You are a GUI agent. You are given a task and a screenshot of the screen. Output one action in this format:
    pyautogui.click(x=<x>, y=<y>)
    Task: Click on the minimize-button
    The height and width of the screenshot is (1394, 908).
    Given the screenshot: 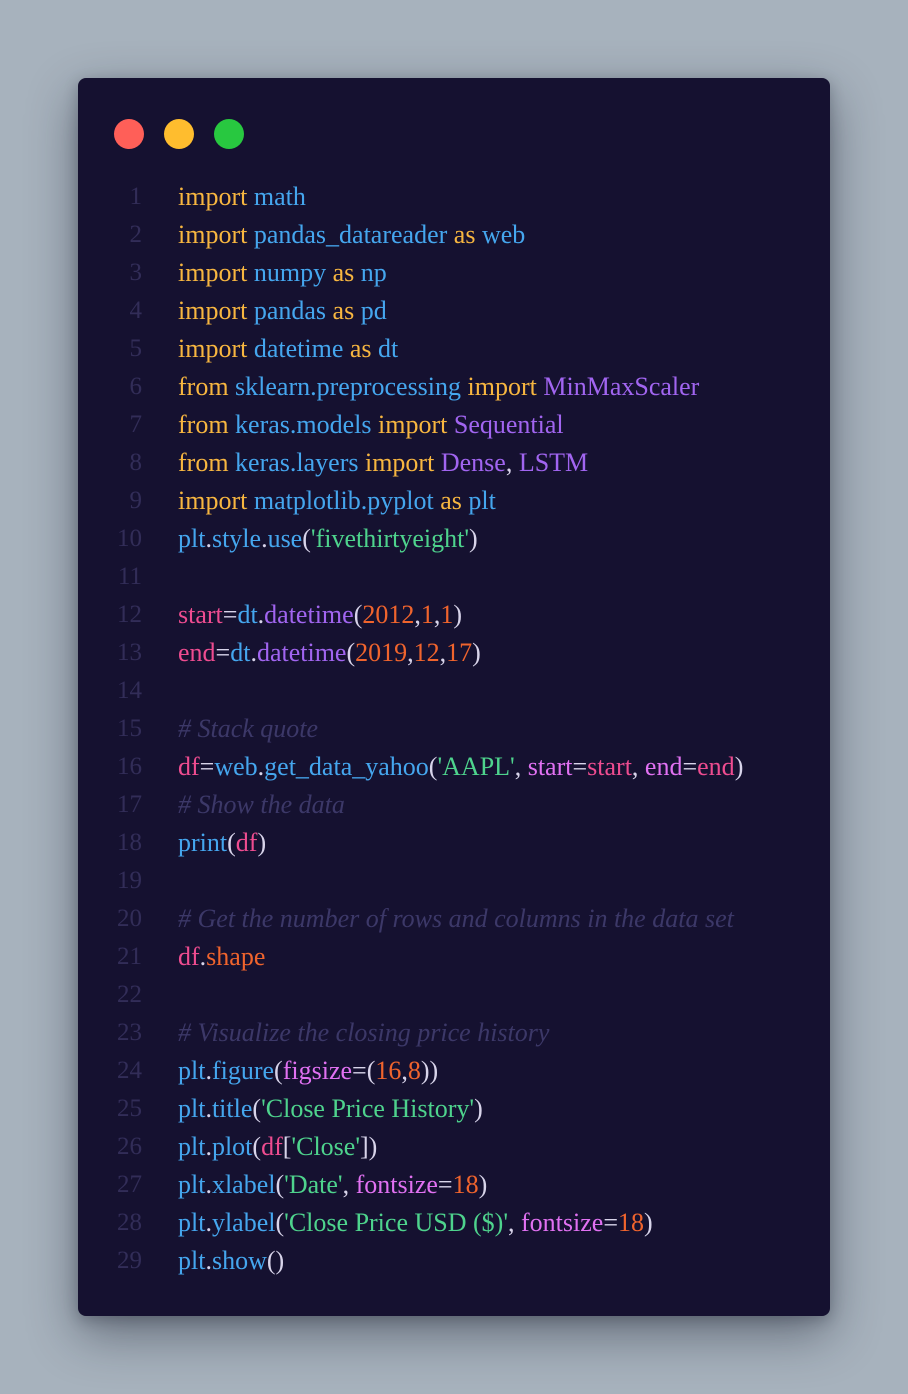 What is the action you would take?
    pyautogui.click(x=179, y=134)
    